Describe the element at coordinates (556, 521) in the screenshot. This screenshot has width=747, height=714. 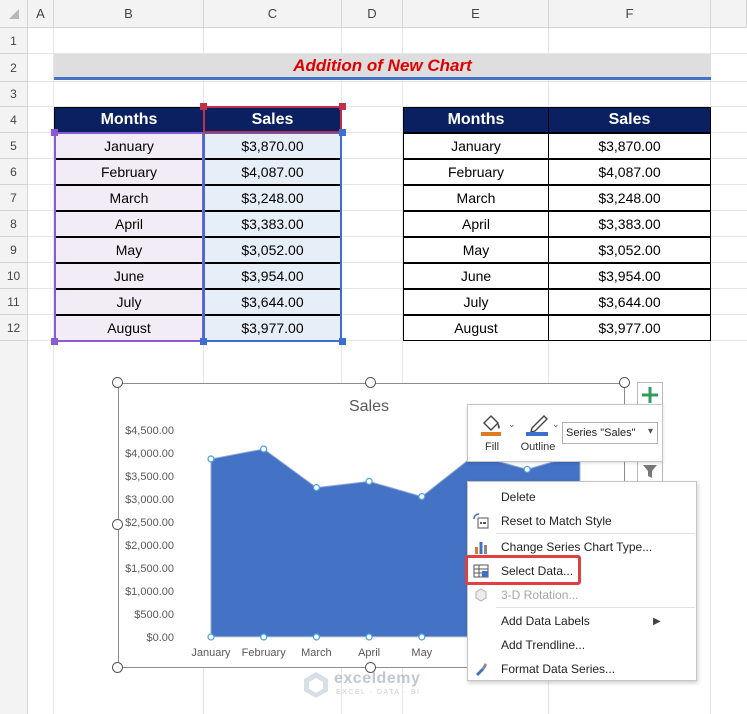
I see `menu-item-label: Reset to Match Style` at that location.